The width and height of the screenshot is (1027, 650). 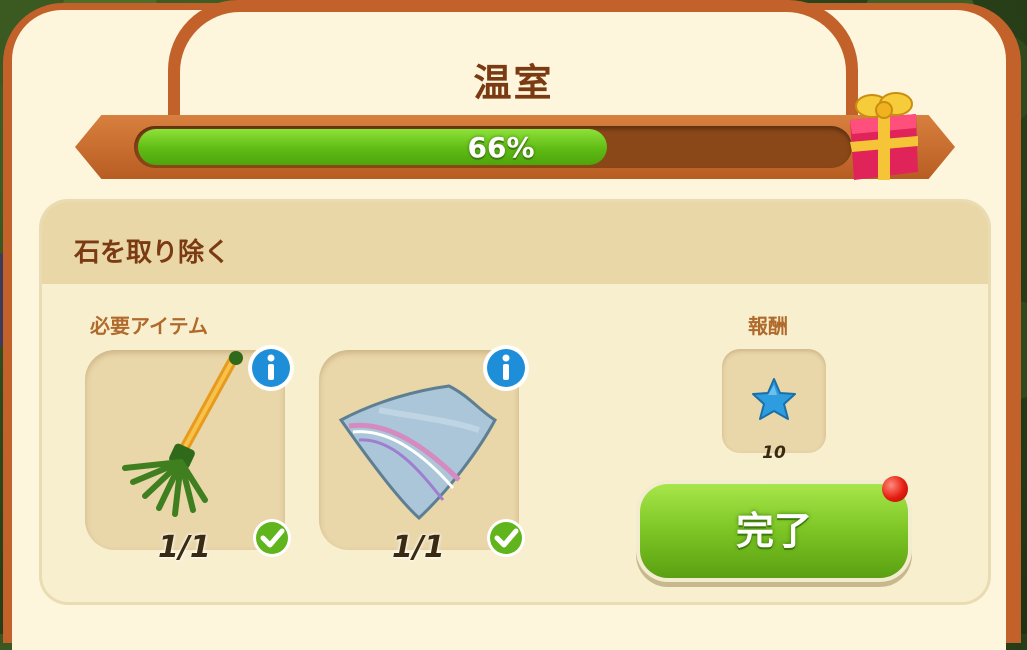 What do you see at coordinates (506, 368) in the screenshot?
I see `info-icon-cloth` at bounding box center [506, 368].